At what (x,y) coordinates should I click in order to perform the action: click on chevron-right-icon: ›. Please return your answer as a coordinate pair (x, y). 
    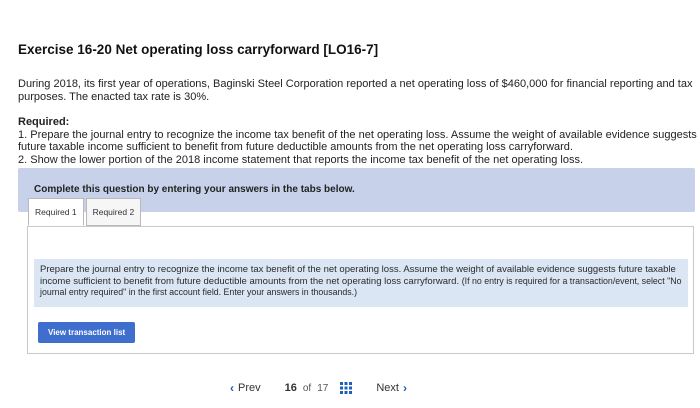
    Looking at the image, I should click on (404, 388).